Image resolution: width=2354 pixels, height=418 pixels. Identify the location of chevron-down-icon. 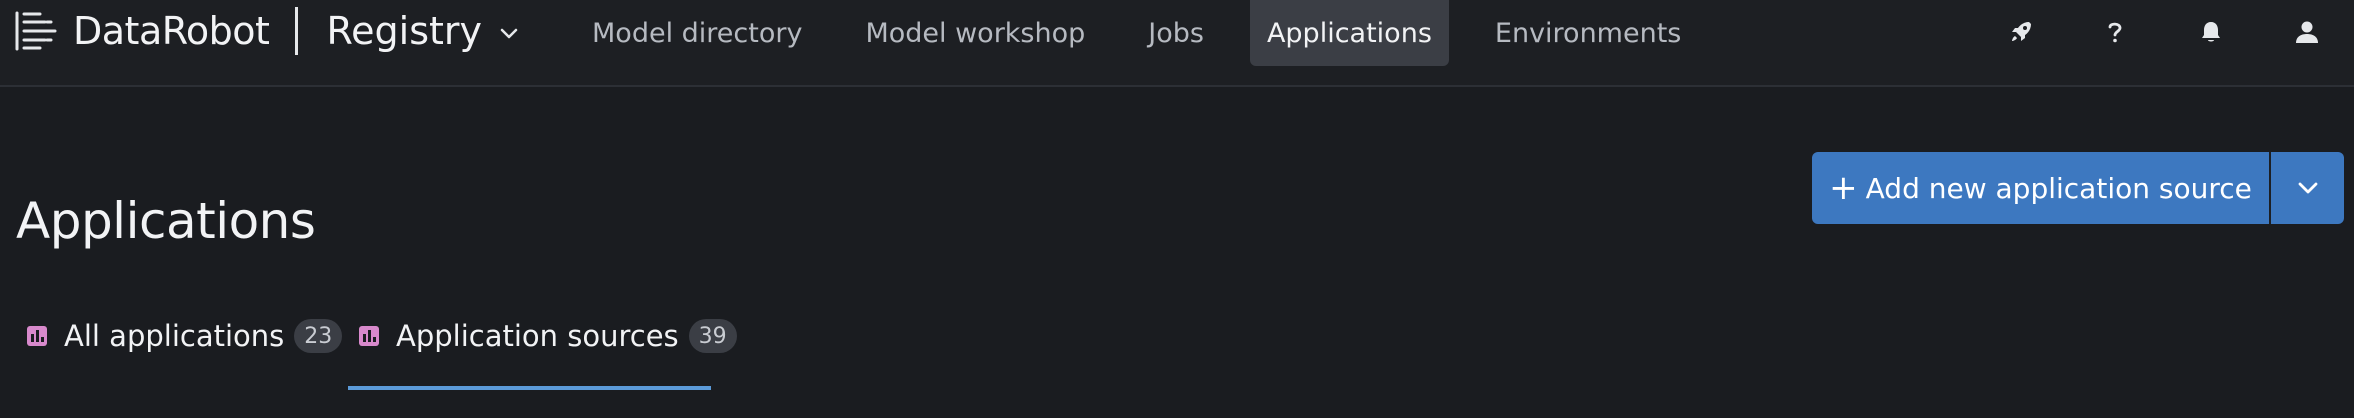
(2307, 188).